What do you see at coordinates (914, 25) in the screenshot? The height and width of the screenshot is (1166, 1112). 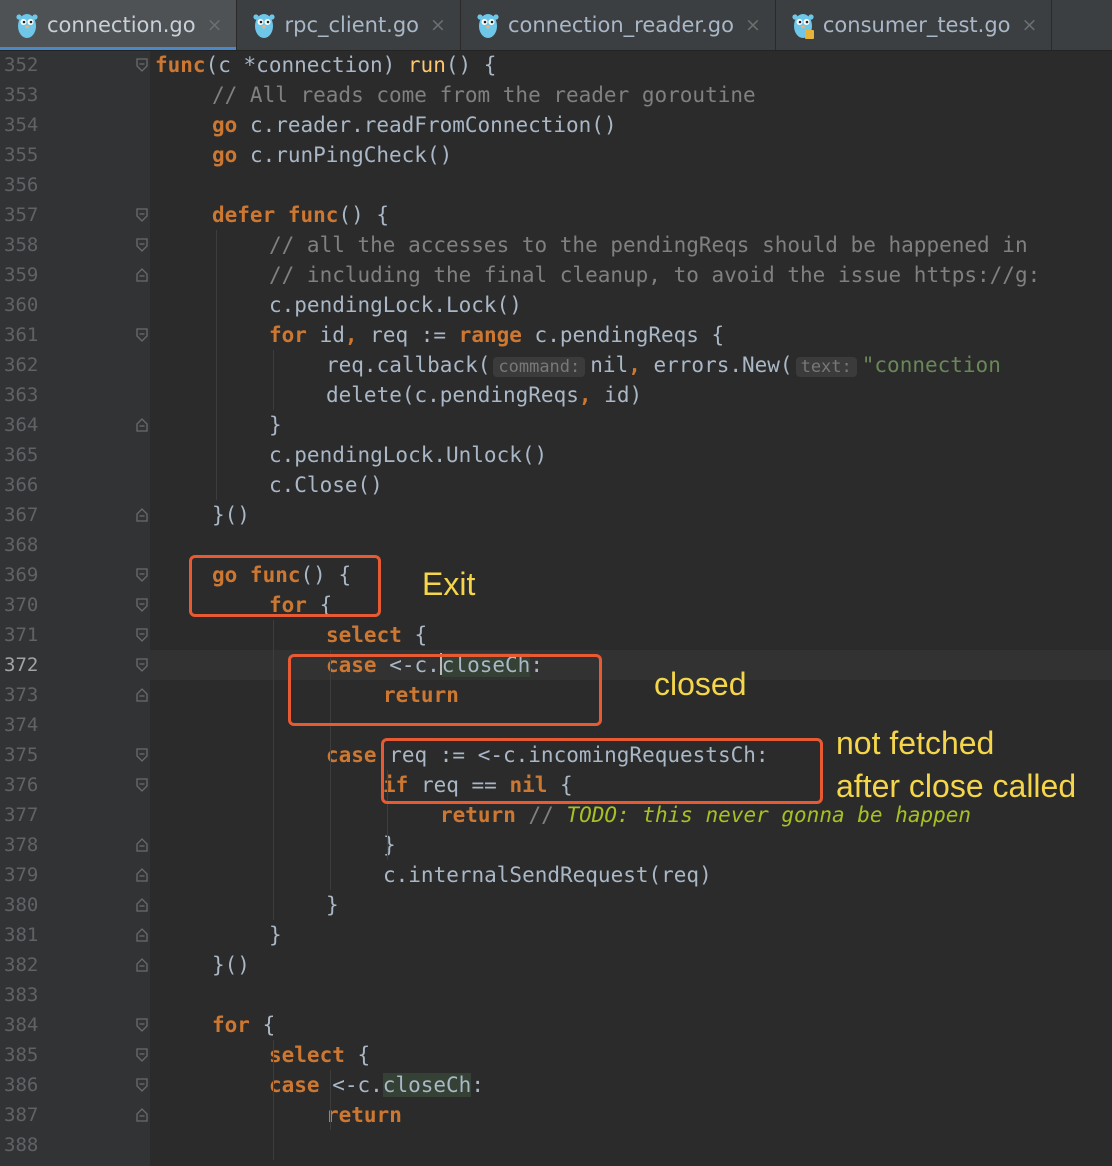 I see `tab-consumer-test-go: consumer_test.go ×` at bounding box center [914, 25].